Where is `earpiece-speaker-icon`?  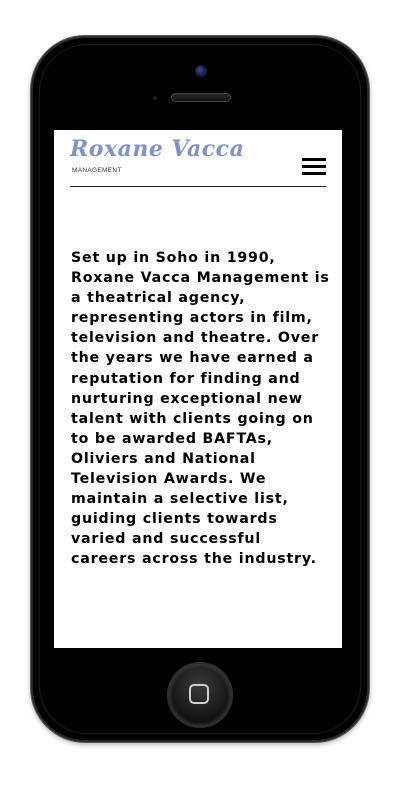
earpiece-speaker-icon is located at coordinates (201, 97).